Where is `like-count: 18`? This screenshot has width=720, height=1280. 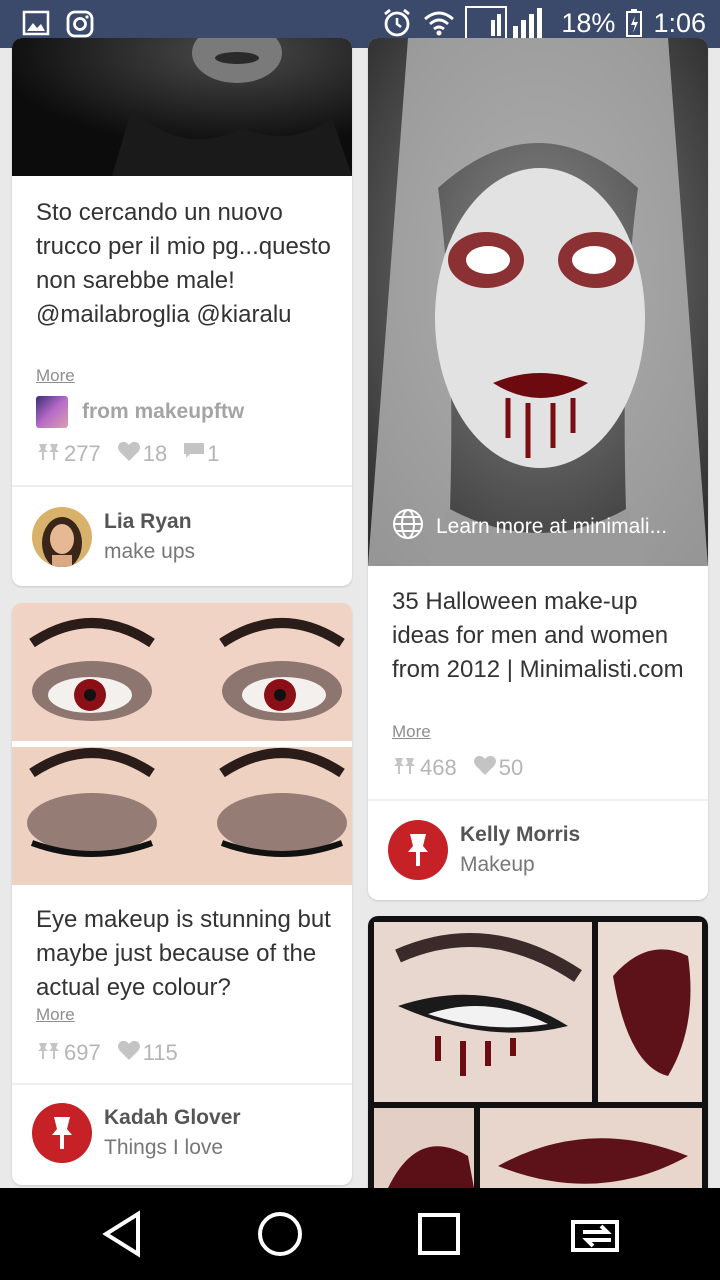 like-count: 18 is located at coordinates (155, 453).